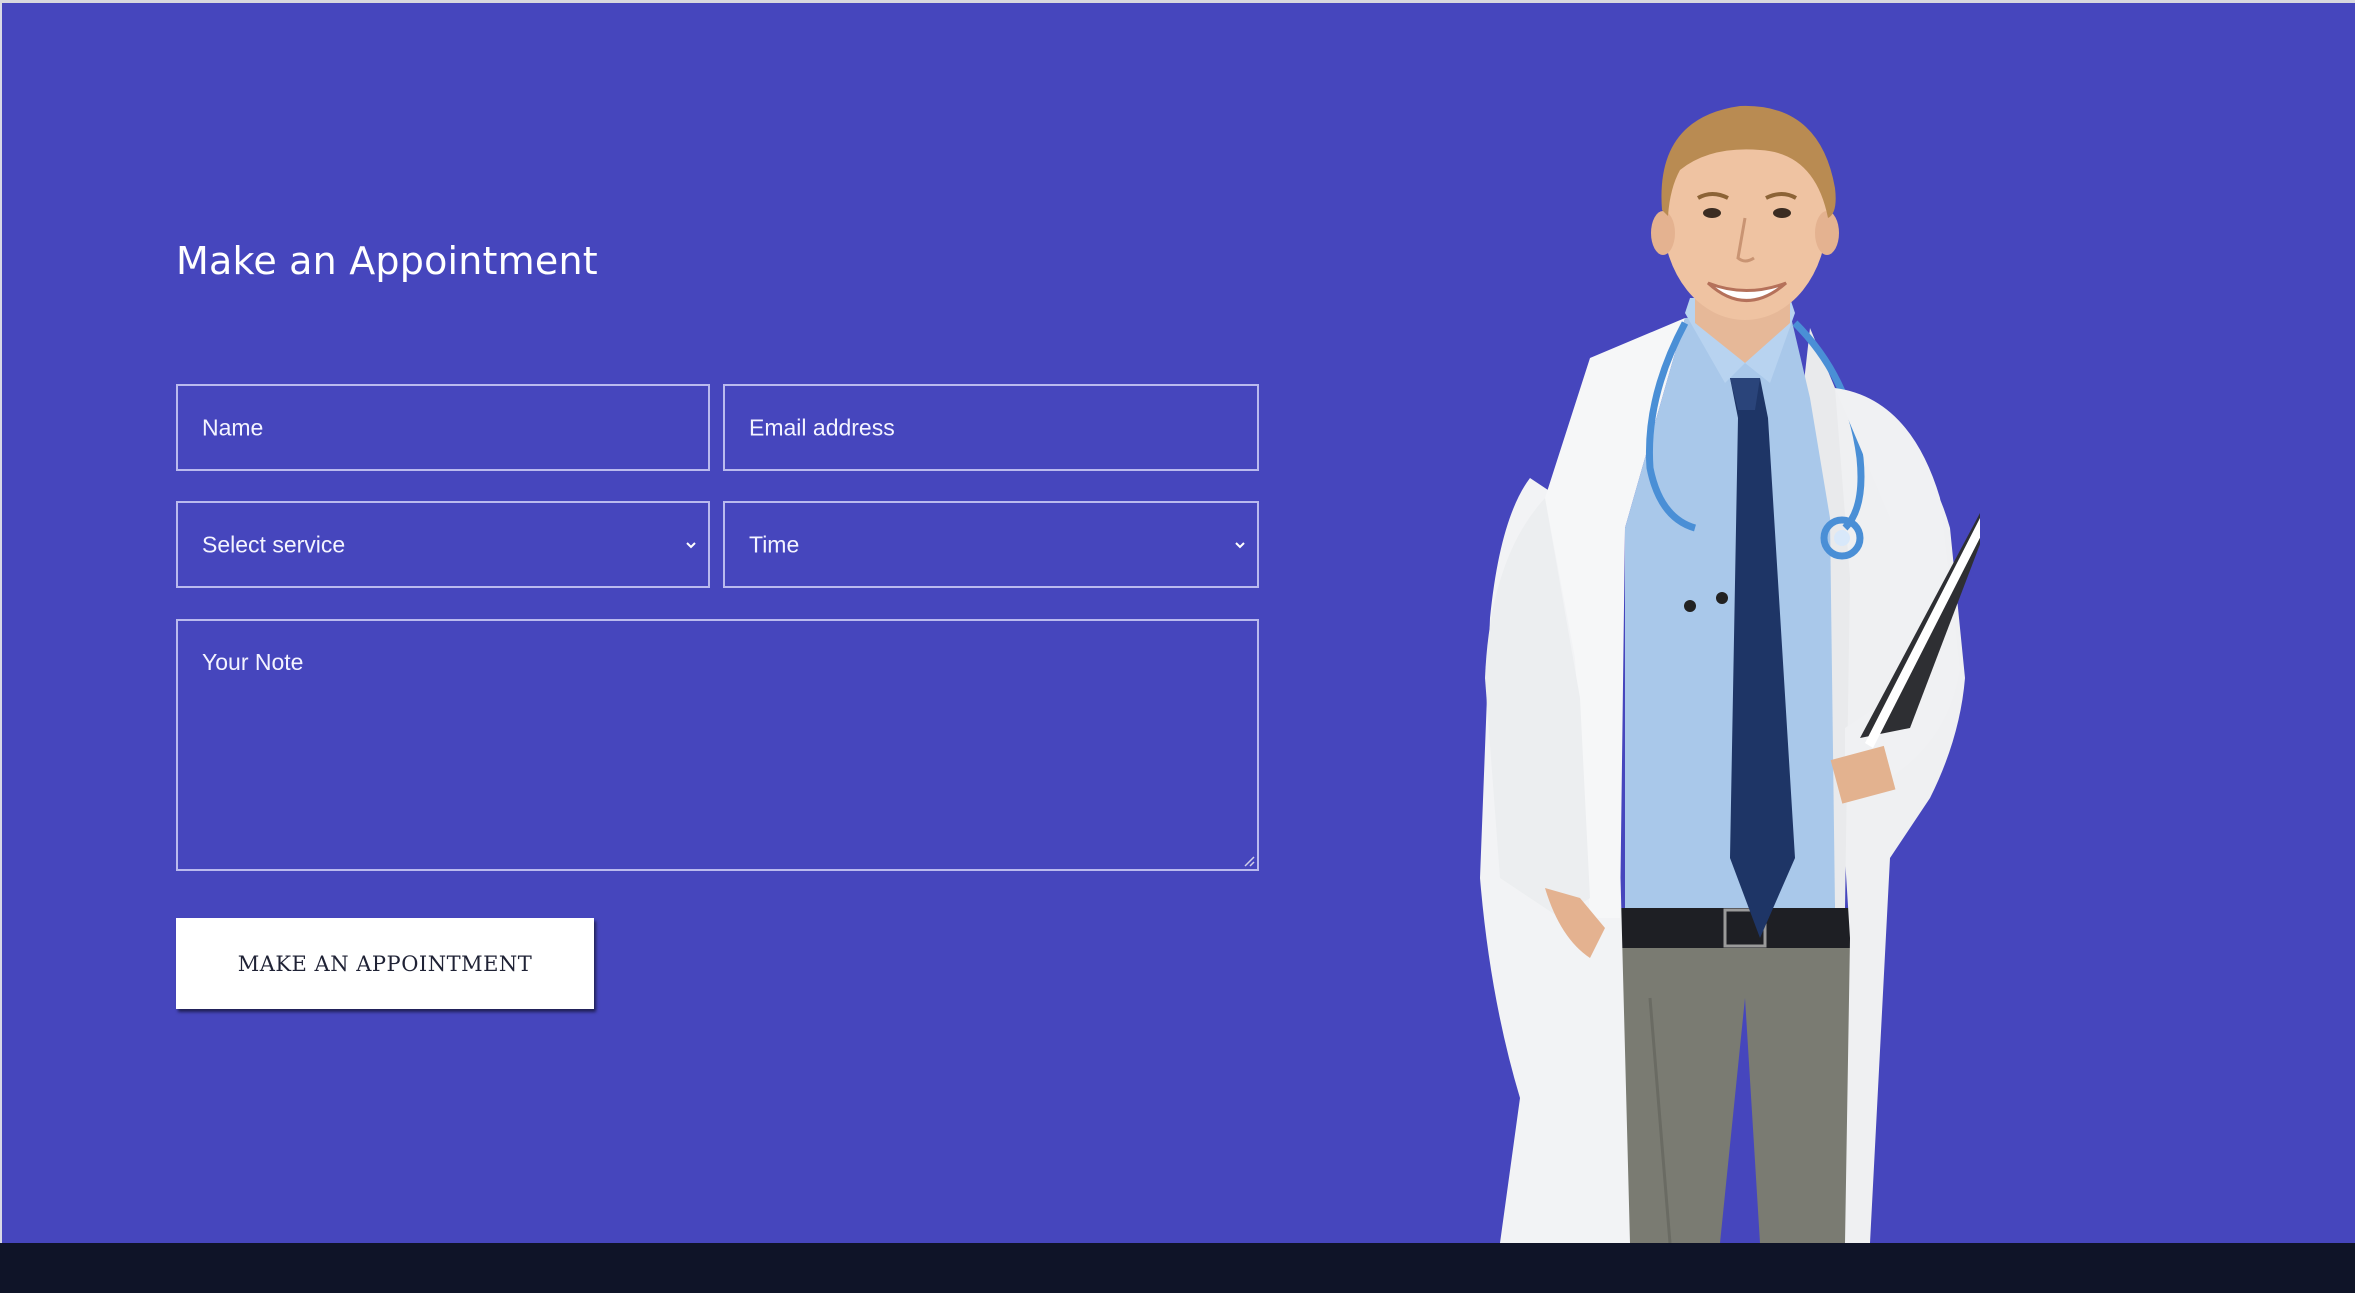 The width and height of the screenshot is (2355, 1293). Describe the element at coordinates (443, 427) in the screenshot. I see `name-input: Name` at that location.